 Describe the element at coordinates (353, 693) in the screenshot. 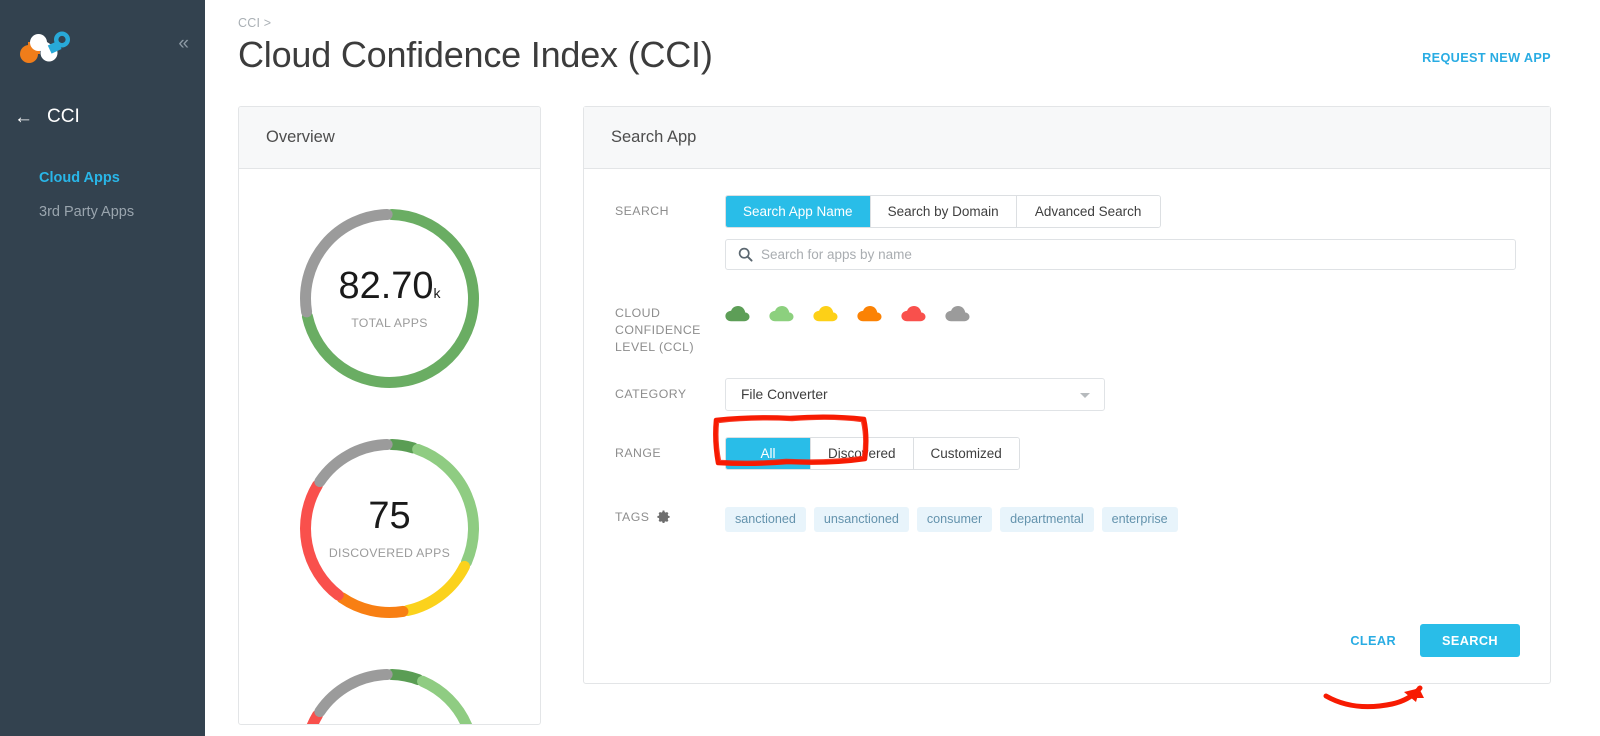

I see `donut-segment-unknown` at that location.